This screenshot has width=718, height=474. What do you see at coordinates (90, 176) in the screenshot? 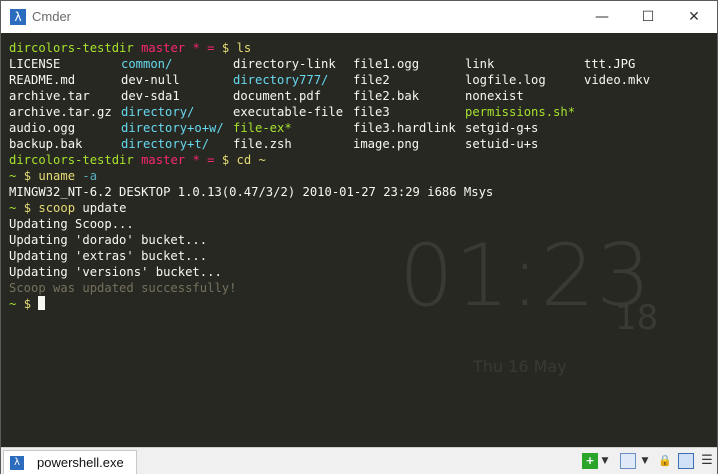
I see `command-flag: -a` at bounding box center [90, 176].